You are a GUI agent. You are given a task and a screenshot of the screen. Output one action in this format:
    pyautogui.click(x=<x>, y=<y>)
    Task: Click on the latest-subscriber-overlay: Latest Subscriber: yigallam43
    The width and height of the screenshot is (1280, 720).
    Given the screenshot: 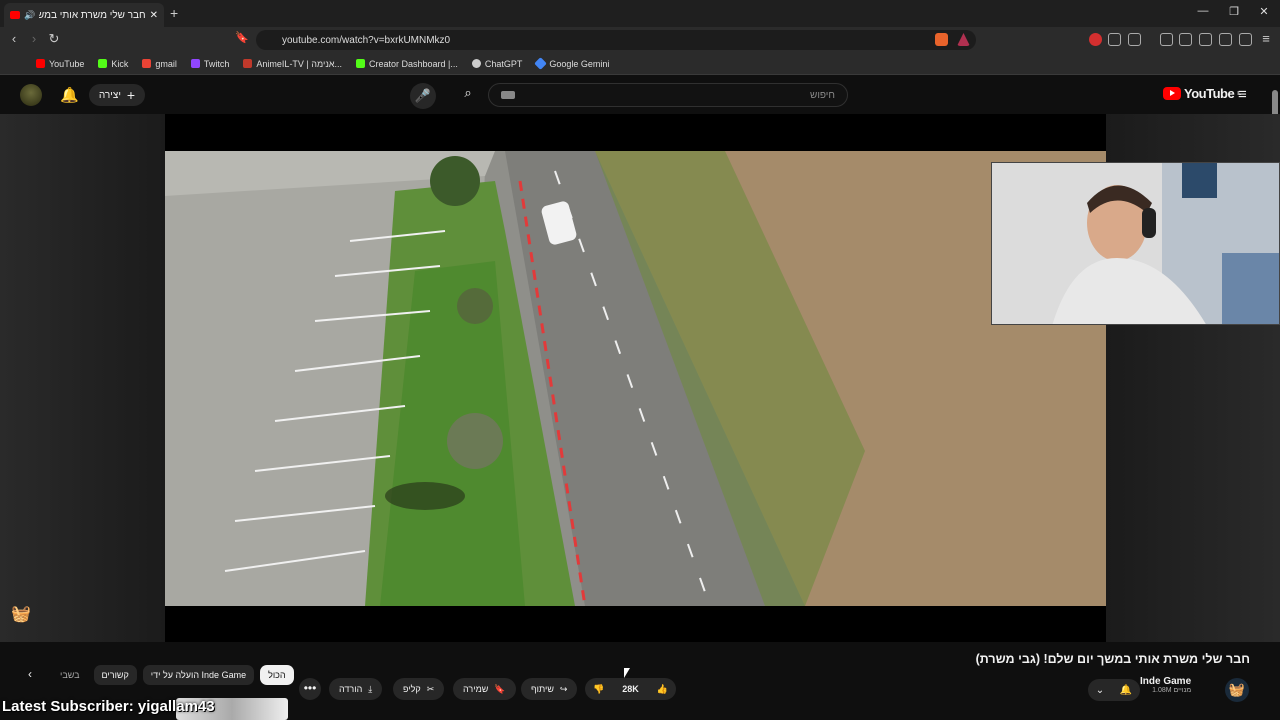 What is the action you would take?
    pyautogui.click(x=108, y=706)
    